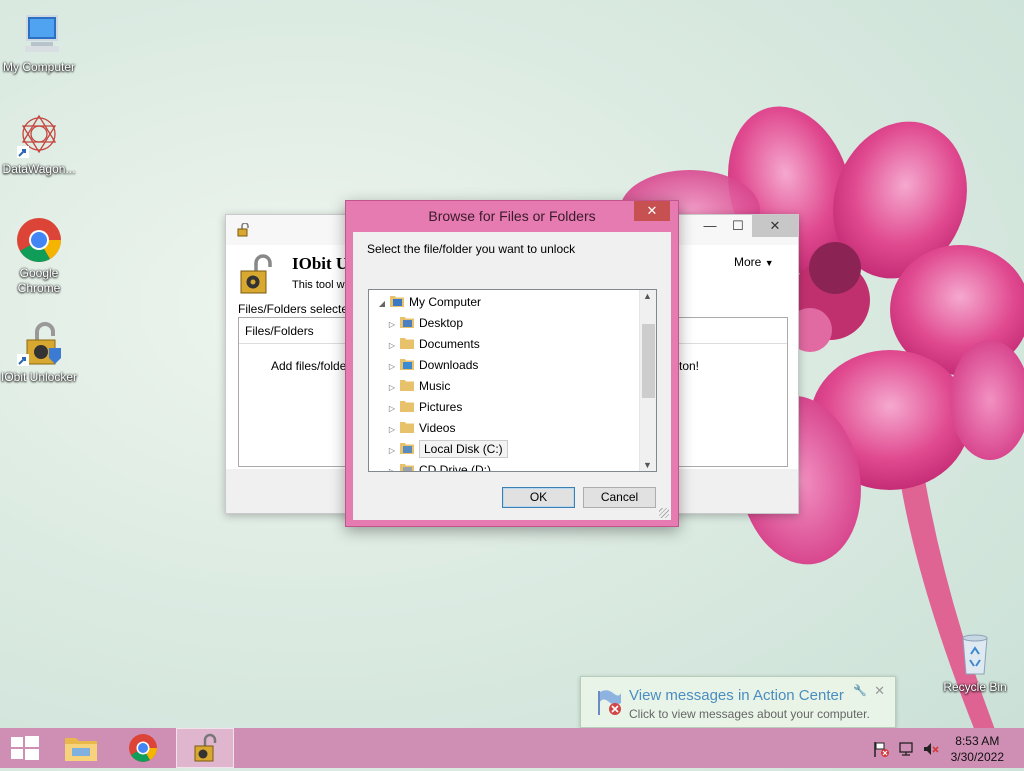 This screenshot has width=1024, height=771. What do you see at coordinates (736, 695) in the screenshot?
I see `toast-title: View messages in Action Center` at bounding box center [736, 695].